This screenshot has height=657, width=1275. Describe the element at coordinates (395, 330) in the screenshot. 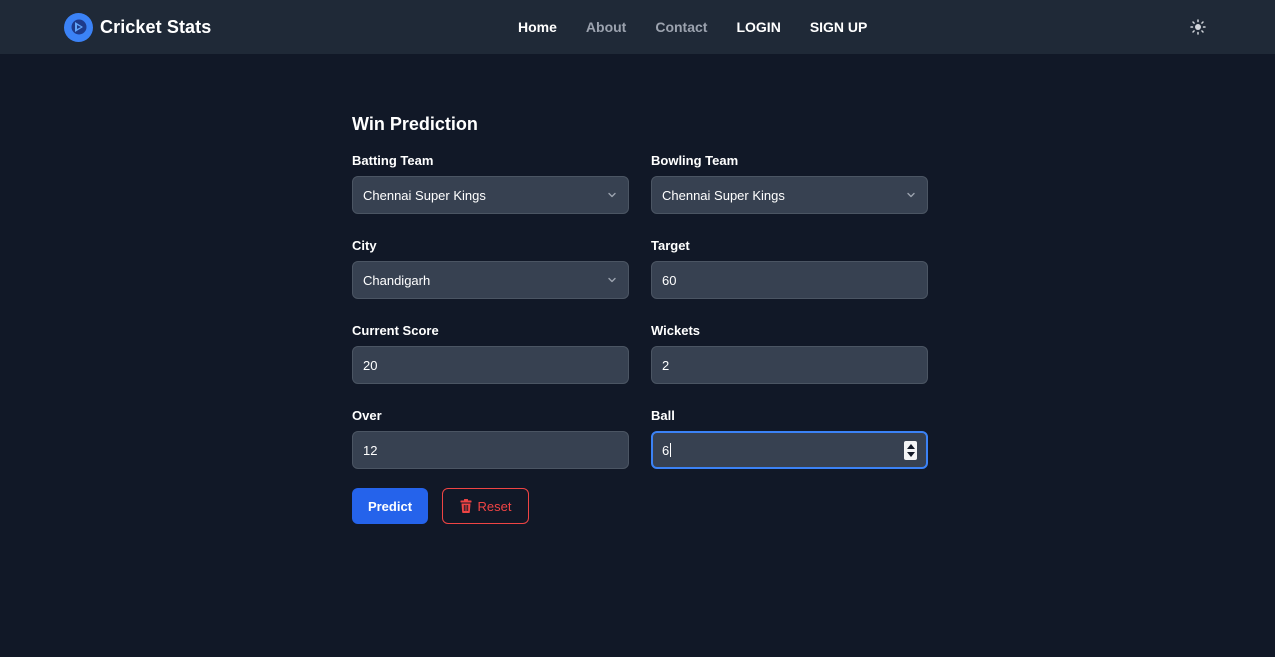

I see `current-score-label: Current Score` at that location.